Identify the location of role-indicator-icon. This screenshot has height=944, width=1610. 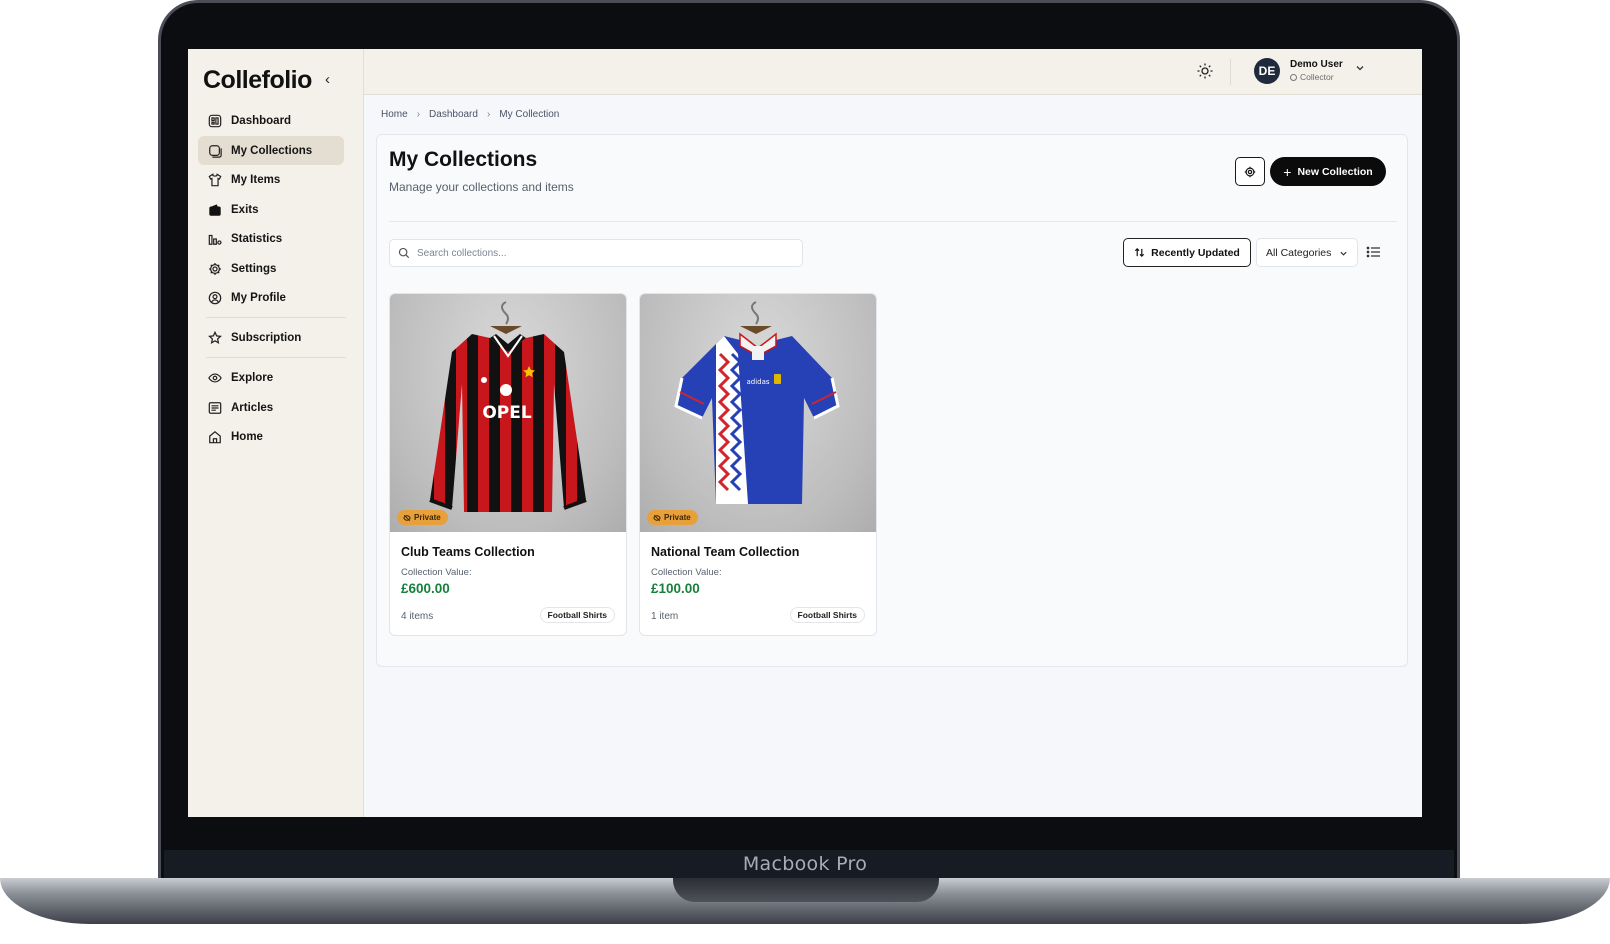
(1293, 77).